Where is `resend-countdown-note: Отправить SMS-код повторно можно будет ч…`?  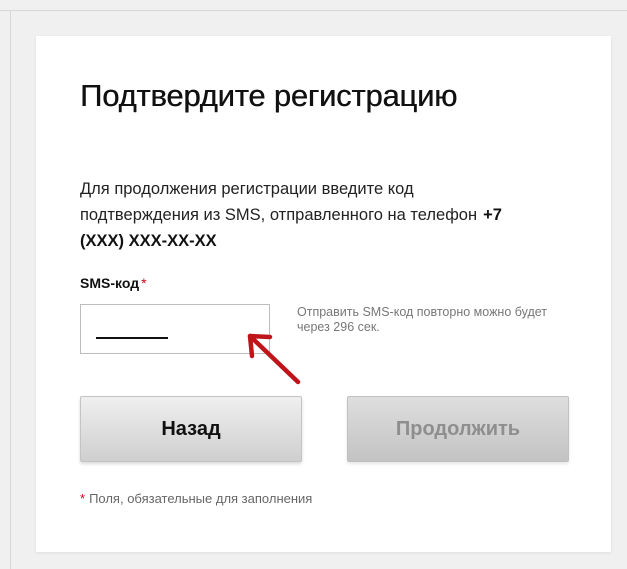 resend-countdown-note: Отправить SMS-код повторно можно будет ч… is located at coordinates (422, 319).